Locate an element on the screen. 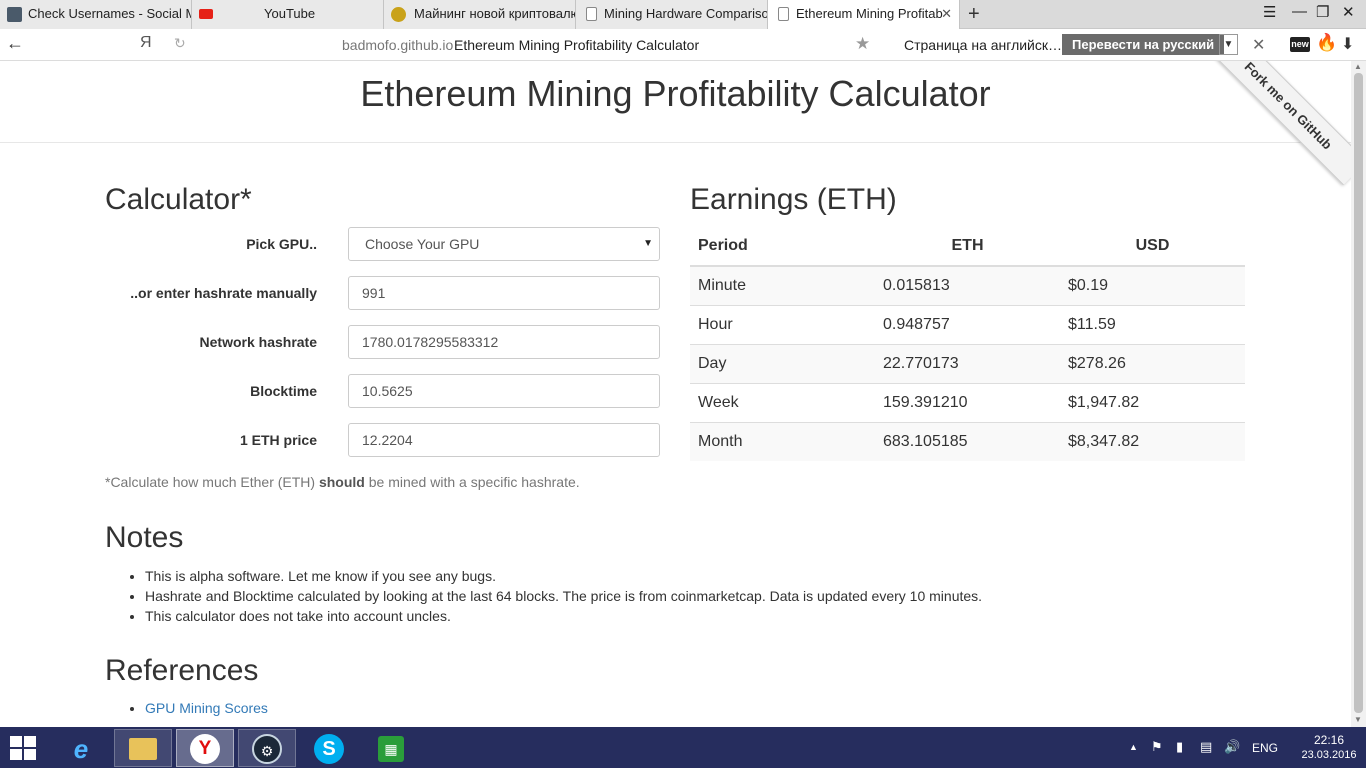  taskbar-file-explorer is located at coordinates (143, 748).